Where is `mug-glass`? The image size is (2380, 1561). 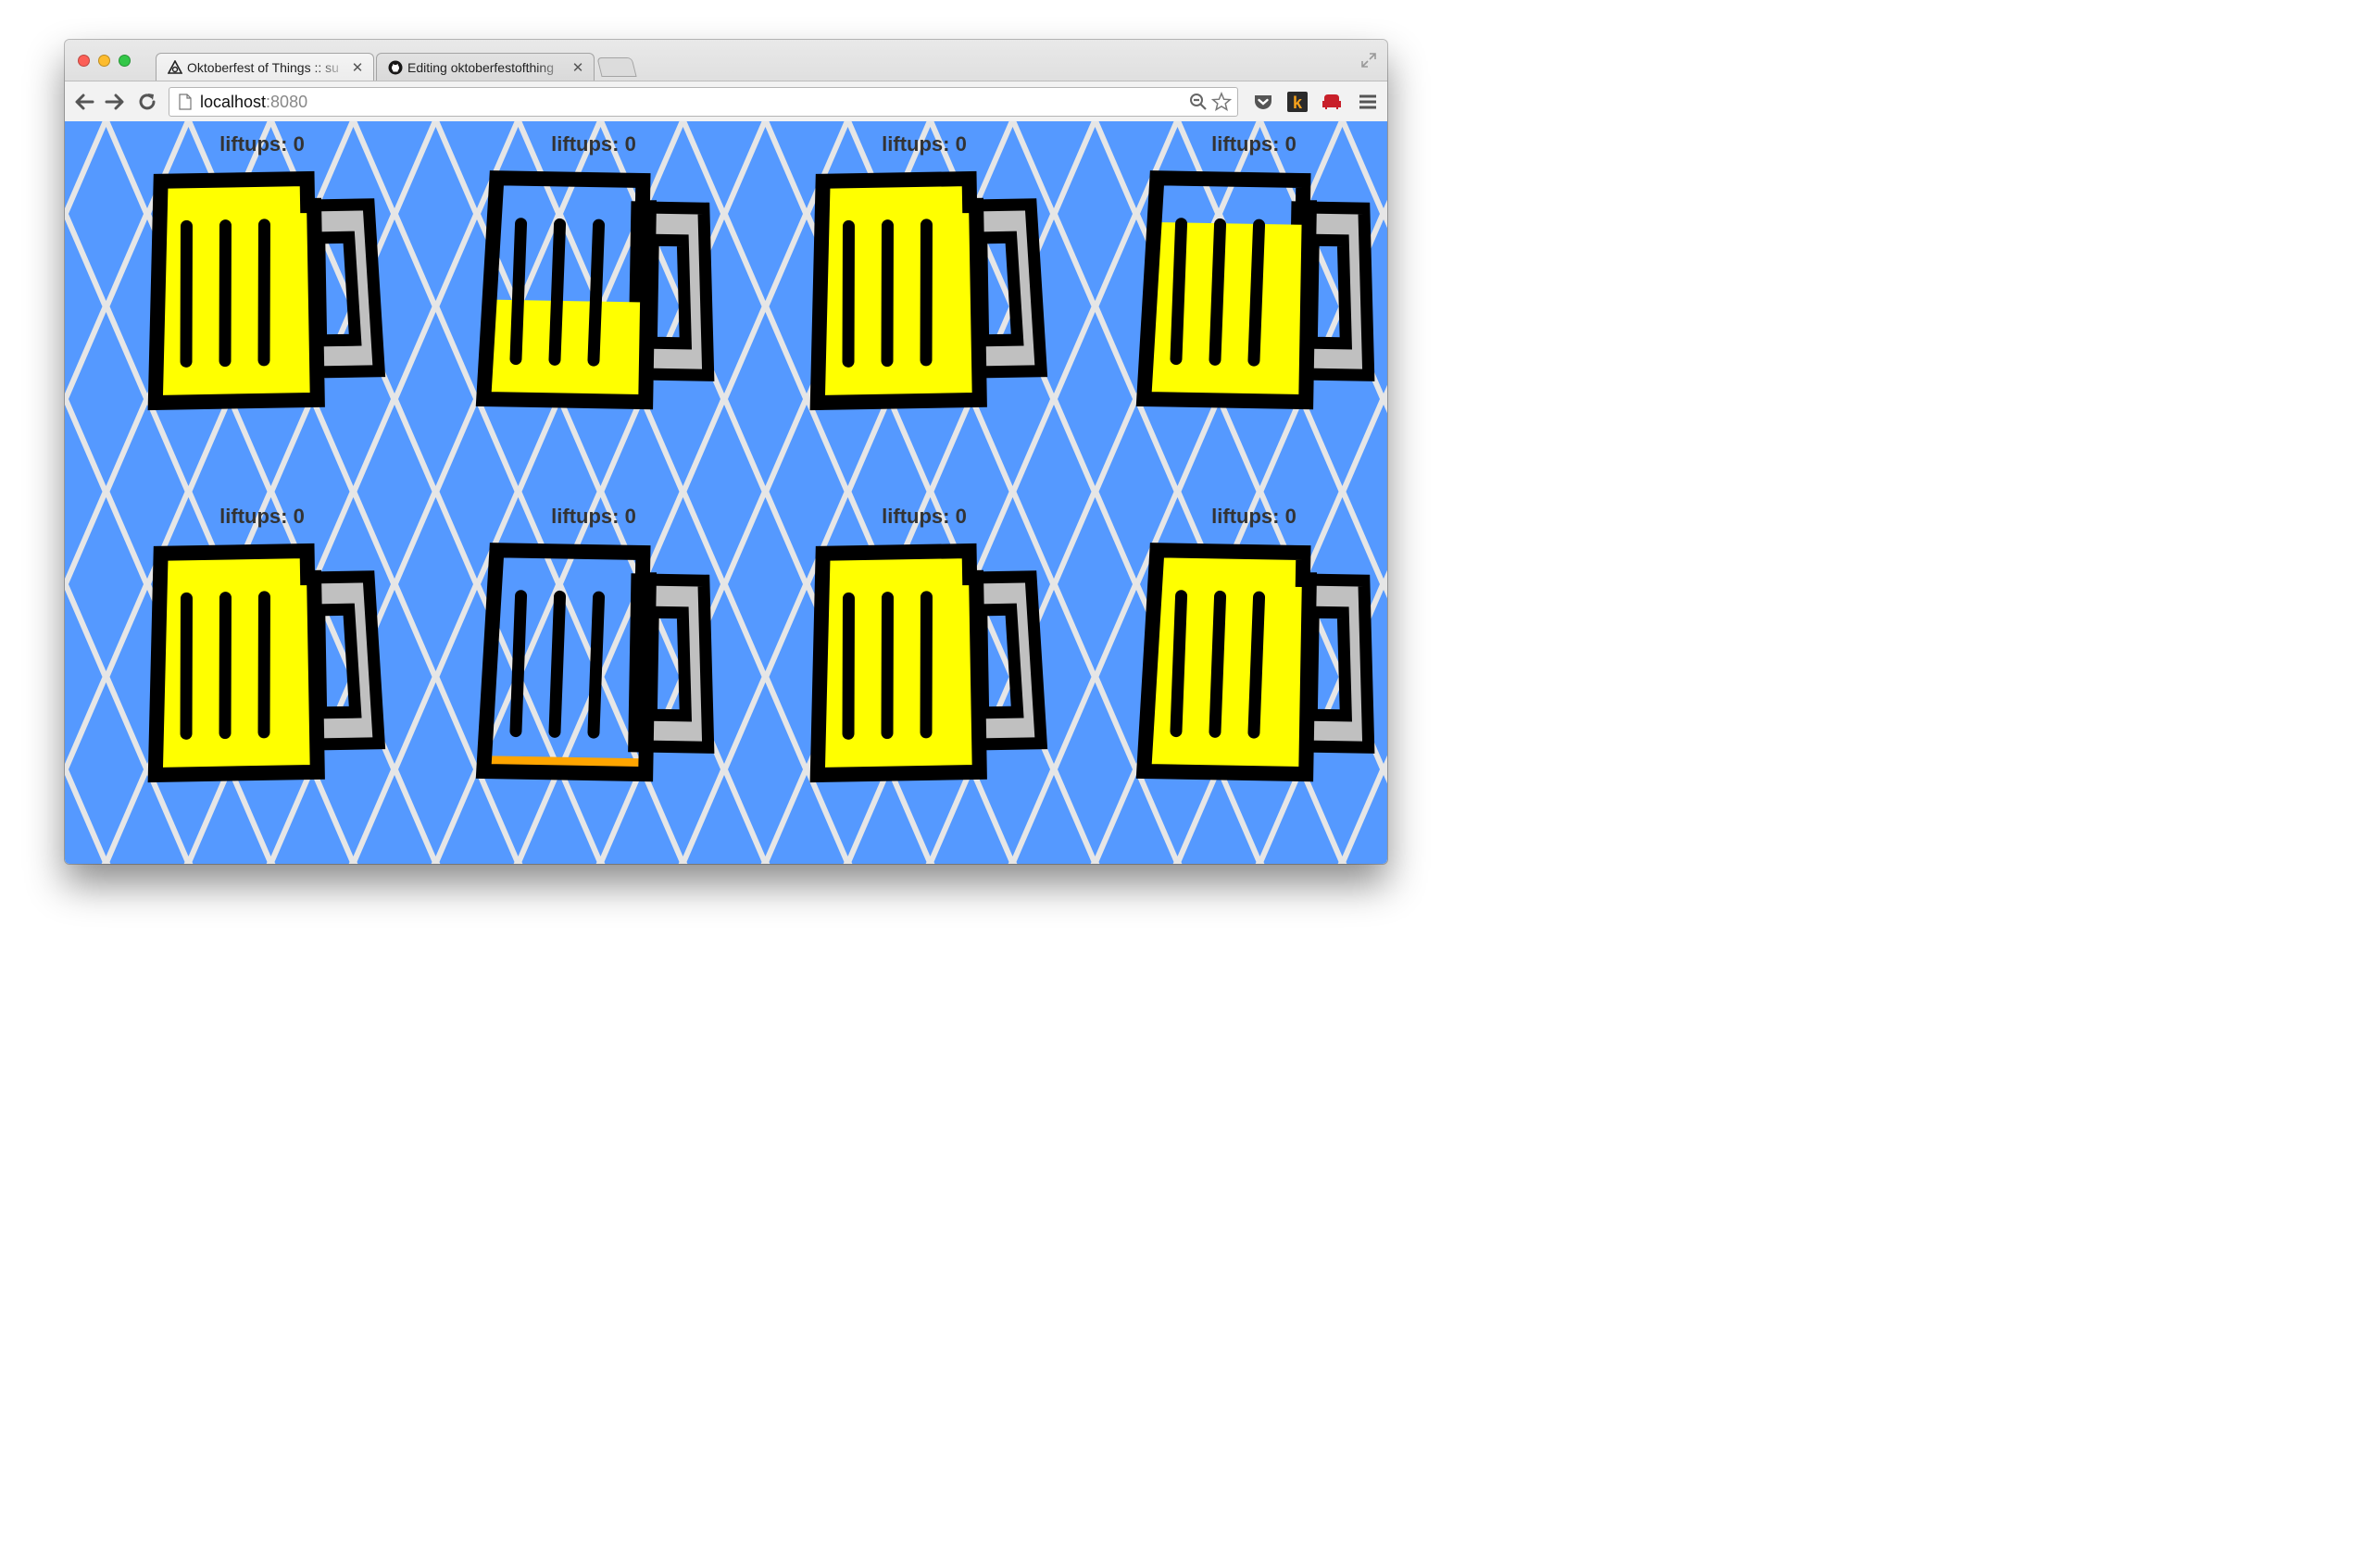
mug-glass is located at coordinates (566, 662).